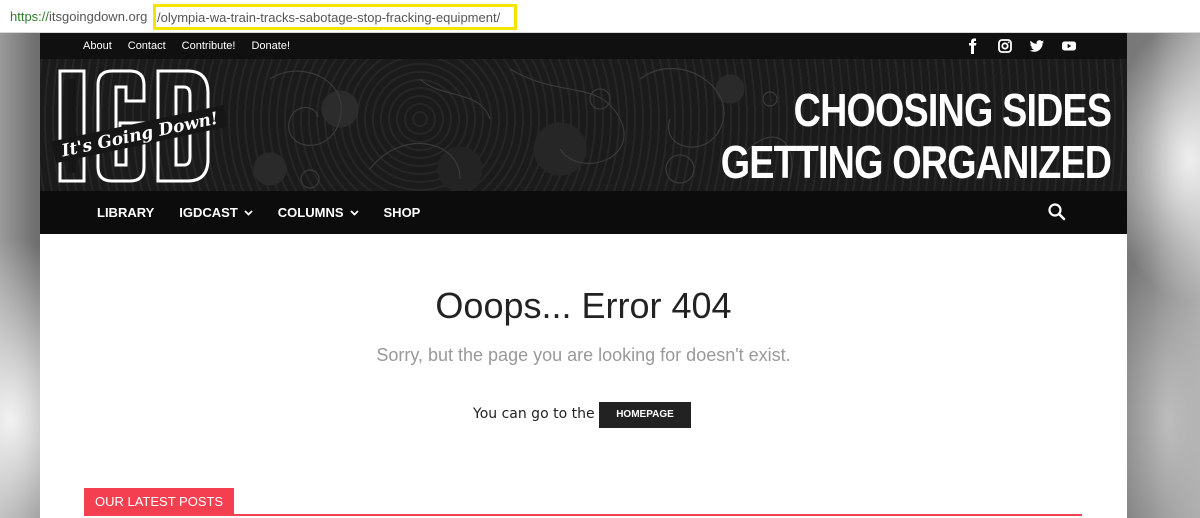  I want to click on error-title: Ooops... Error 404, so click(583, 305).